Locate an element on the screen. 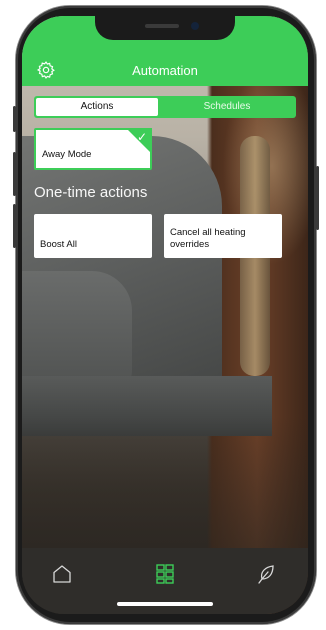 This screenshot has height=630, width=326. bottom-navigation is located at coordinates (165, 581).